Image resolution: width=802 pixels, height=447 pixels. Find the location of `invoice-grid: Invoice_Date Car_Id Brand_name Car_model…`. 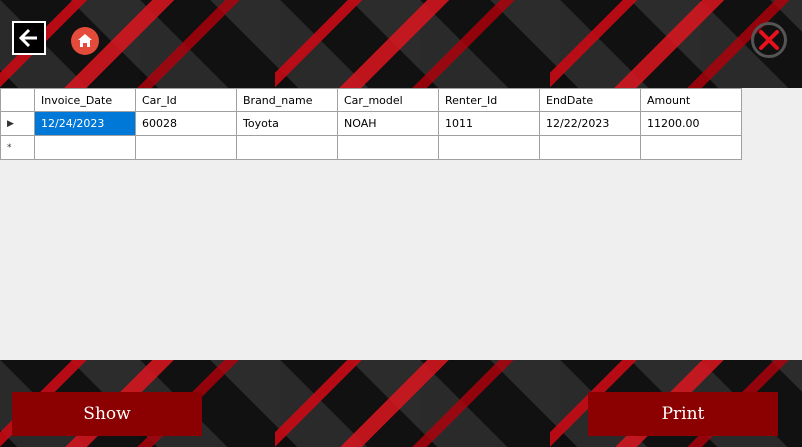

invoice-grid: Invoice_Date Car_Id Brand_name Car_model… is located at coordinates (371, 124).